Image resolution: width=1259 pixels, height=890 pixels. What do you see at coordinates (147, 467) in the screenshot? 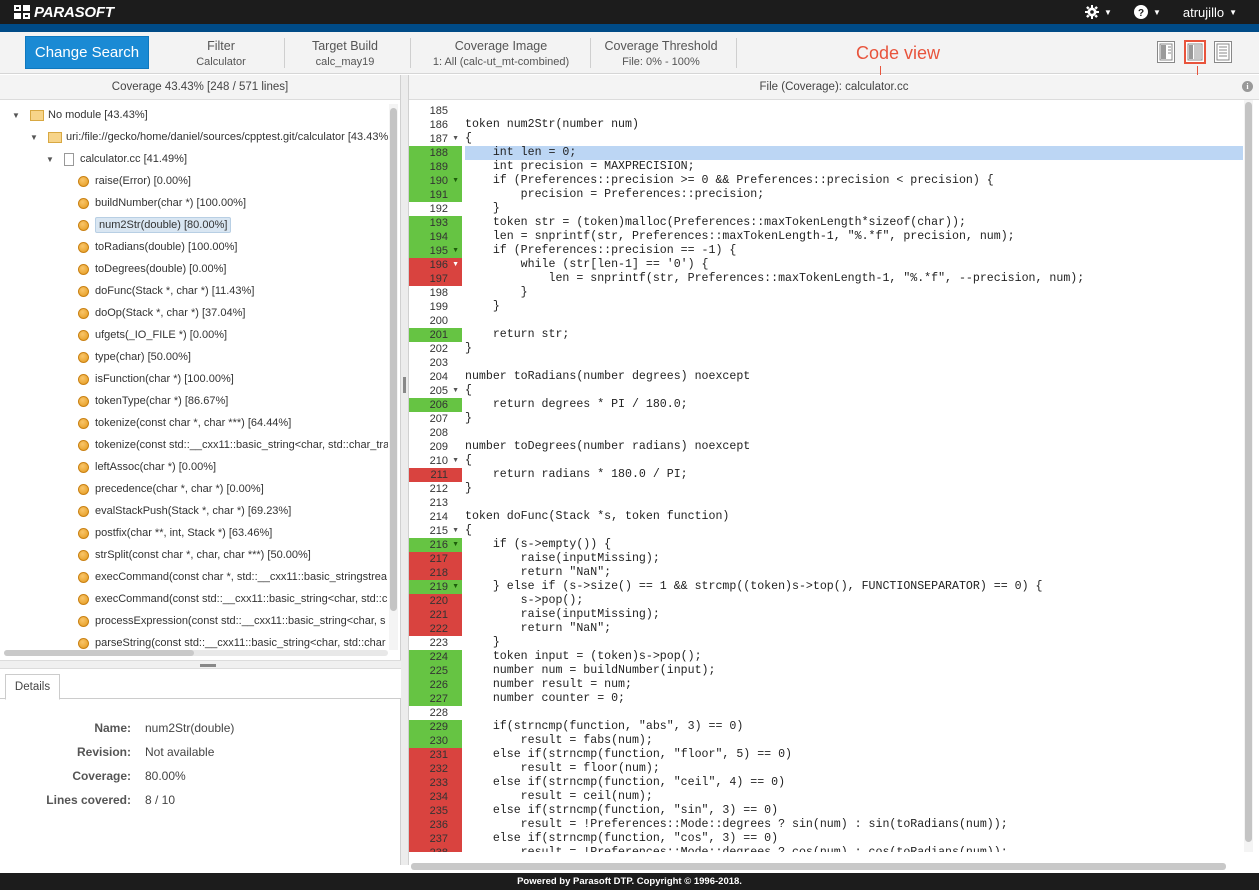
I see `tree-node-function: leftAssoc(char *) [0.00%]` at bounding box center [147, 467].